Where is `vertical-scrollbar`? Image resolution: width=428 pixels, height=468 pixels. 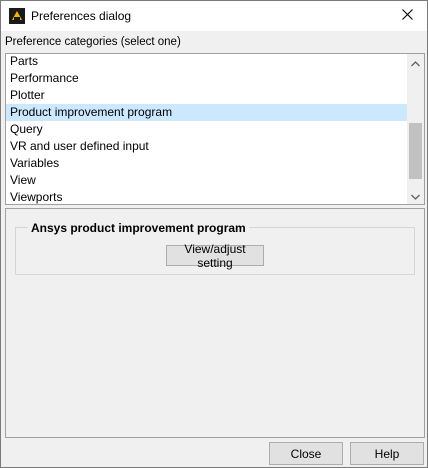 vertical-scrollbar is located at coordinates (415, 129).